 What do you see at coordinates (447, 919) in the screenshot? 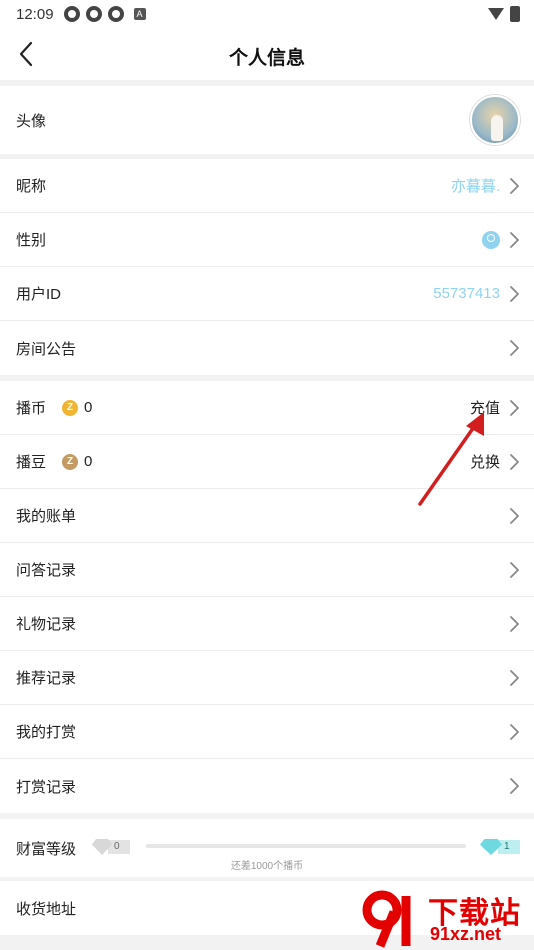
I see `watermark: 下载站 91xz.net` at bounding box center [447, 919].